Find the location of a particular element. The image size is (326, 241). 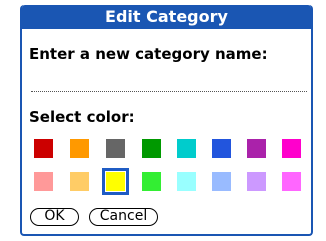

color-swatch-light-green is located at coordinates (151, 181).